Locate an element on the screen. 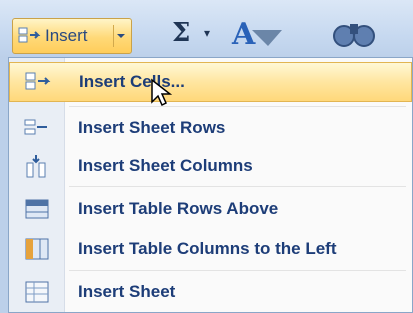 The width and height of the screenshot is (413, 313). menu-item-insert-sheet-columns: Insert Sheet Columns is located at coordinates (210, 166).